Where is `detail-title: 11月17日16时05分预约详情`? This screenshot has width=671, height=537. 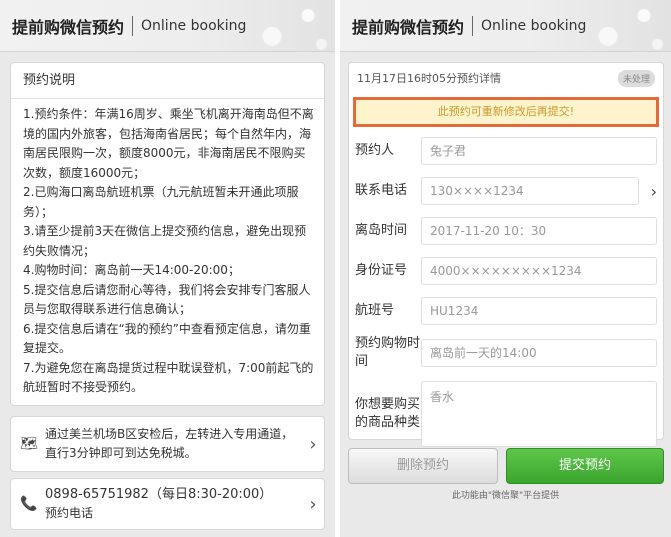
detail-title: 11月17日16时05分预约详情 is located at coordinates (429, 78).